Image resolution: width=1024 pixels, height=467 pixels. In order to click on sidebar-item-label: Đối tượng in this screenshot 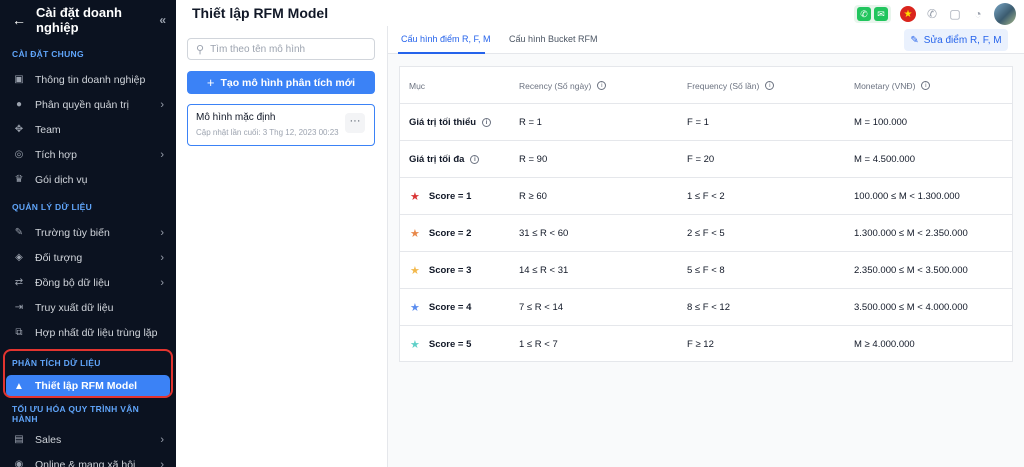, I will do `click(59, 257)`.